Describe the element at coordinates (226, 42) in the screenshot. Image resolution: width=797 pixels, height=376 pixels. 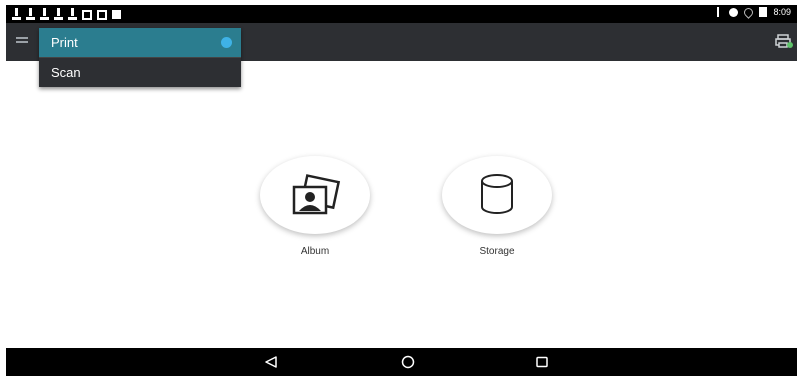
I see `selected-indicator-icon` at that location.